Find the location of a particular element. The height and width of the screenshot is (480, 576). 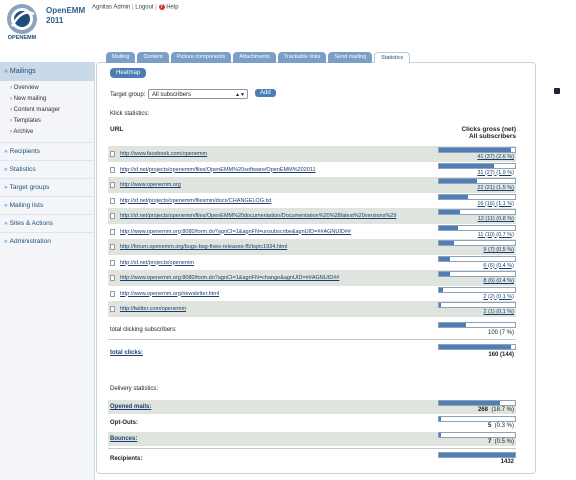

link-url: http://twitter.com/openemm is located at coordinates (153, 309).